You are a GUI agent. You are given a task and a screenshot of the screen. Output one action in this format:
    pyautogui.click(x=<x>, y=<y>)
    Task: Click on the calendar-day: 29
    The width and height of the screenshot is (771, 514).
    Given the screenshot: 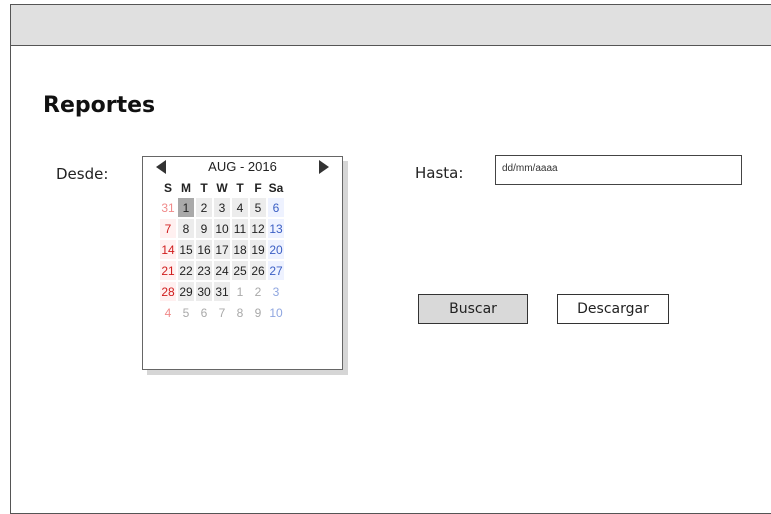 What is the action you would take?
    pyautogui.click(x=186, y=291)
    